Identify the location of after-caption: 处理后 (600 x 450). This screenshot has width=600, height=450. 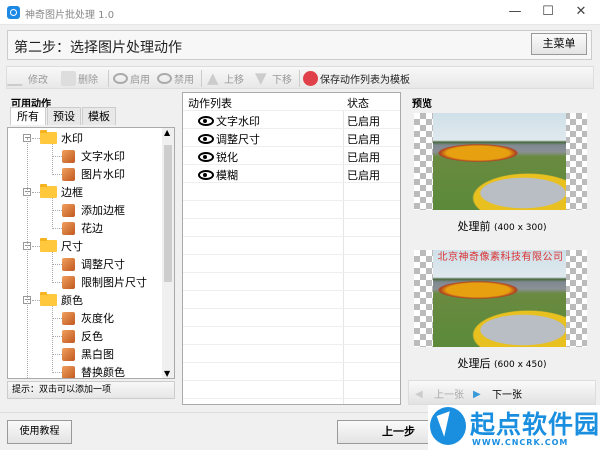
(502, 363).